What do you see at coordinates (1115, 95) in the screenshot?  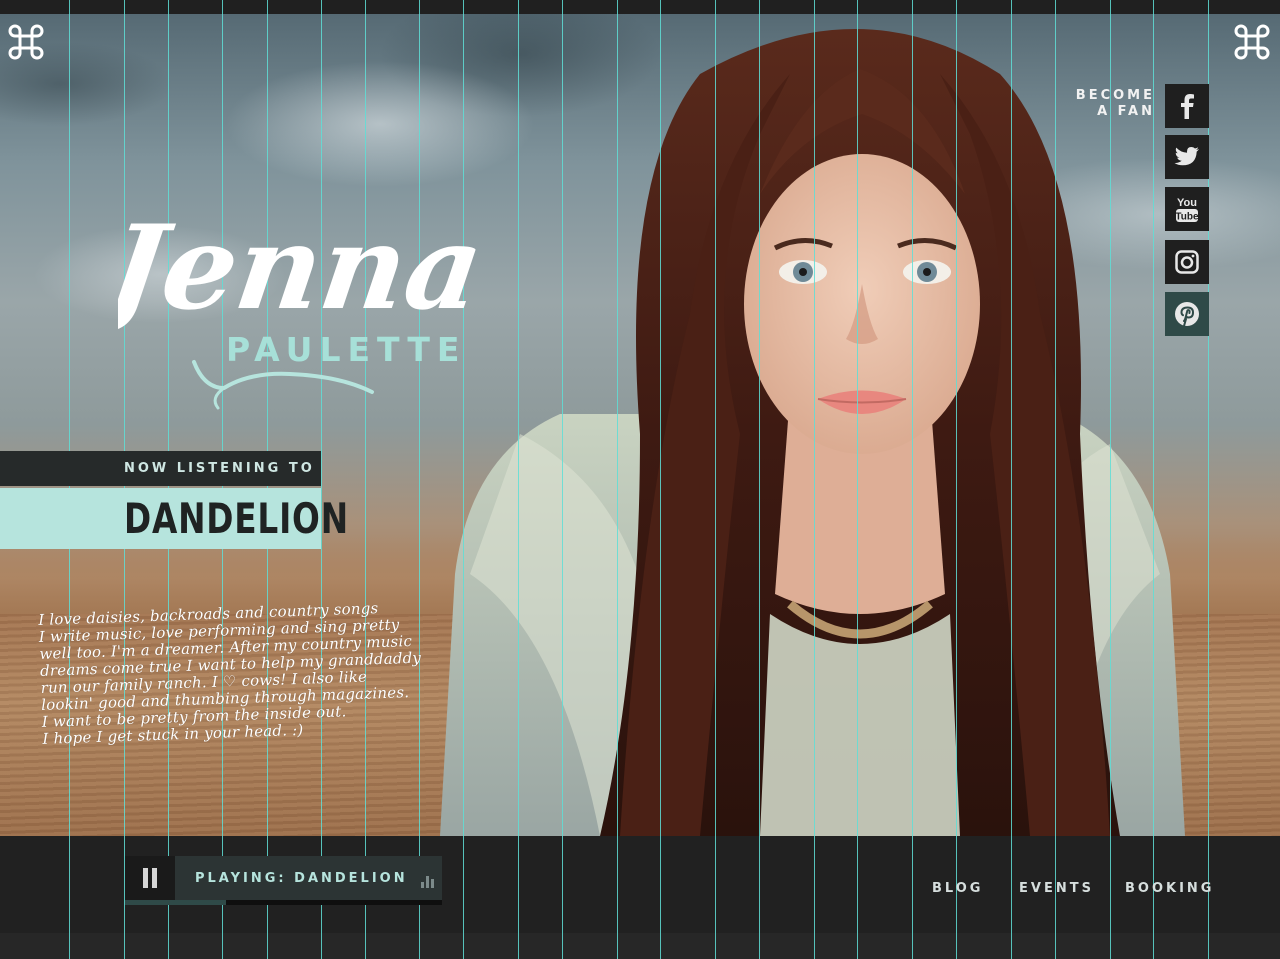 I see `become-fan-line1: BECOME` at bounding box center [1115, 95].